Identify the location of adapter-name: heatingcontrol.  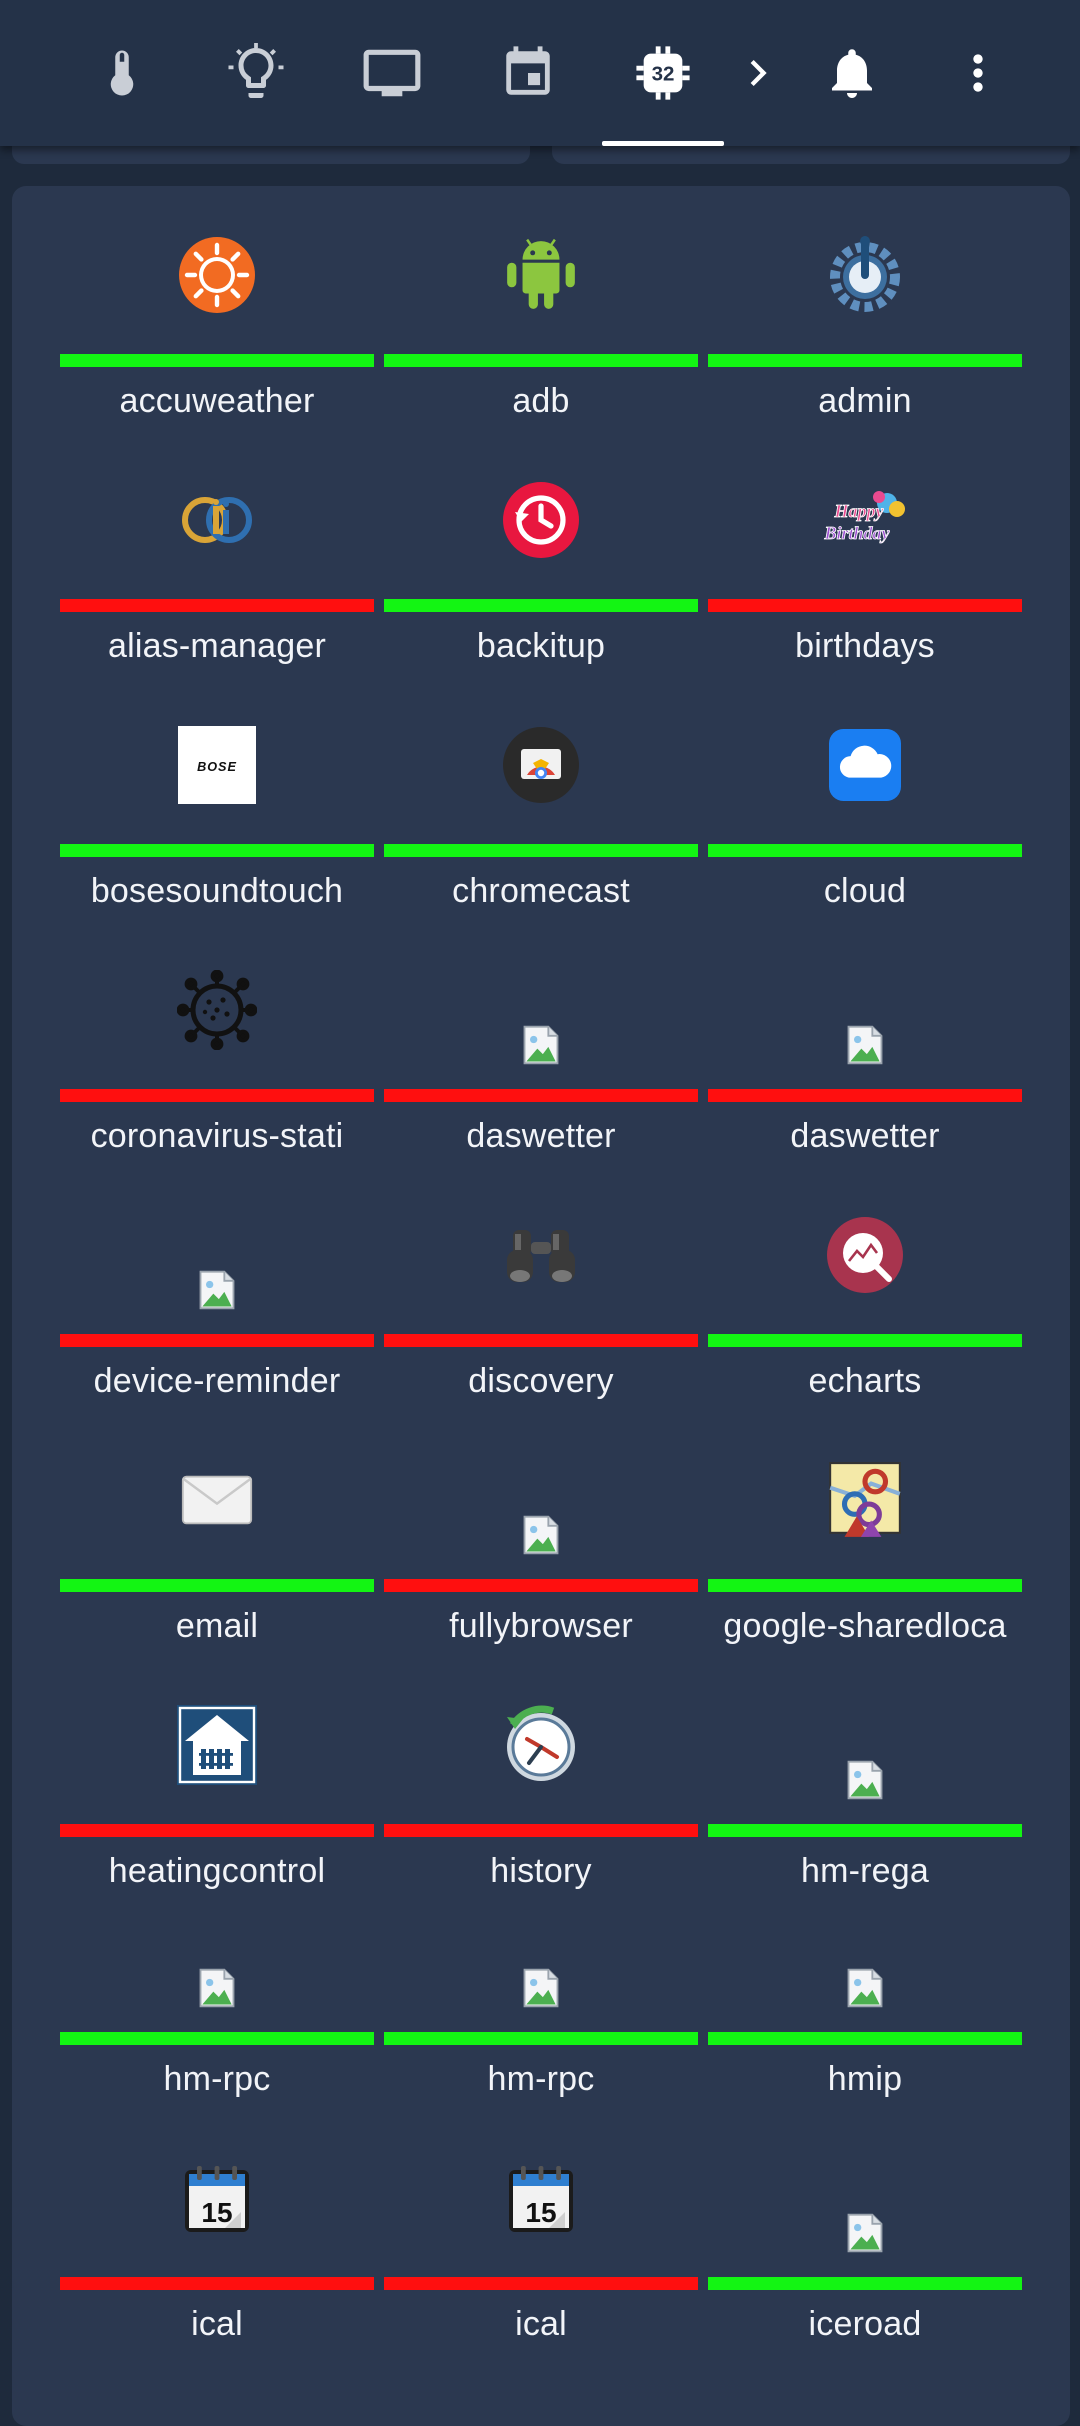
(217, 1871).